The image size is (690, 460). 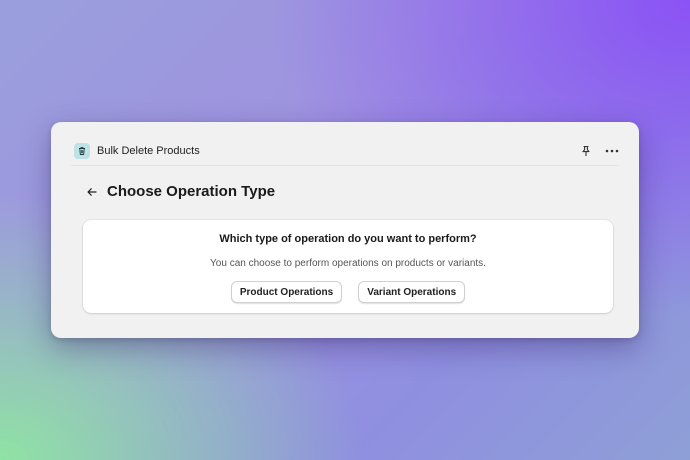 What do you see at coordinates (599, 151) in the screenshot?
I see `title-actions` at bounding box center [599, 151].